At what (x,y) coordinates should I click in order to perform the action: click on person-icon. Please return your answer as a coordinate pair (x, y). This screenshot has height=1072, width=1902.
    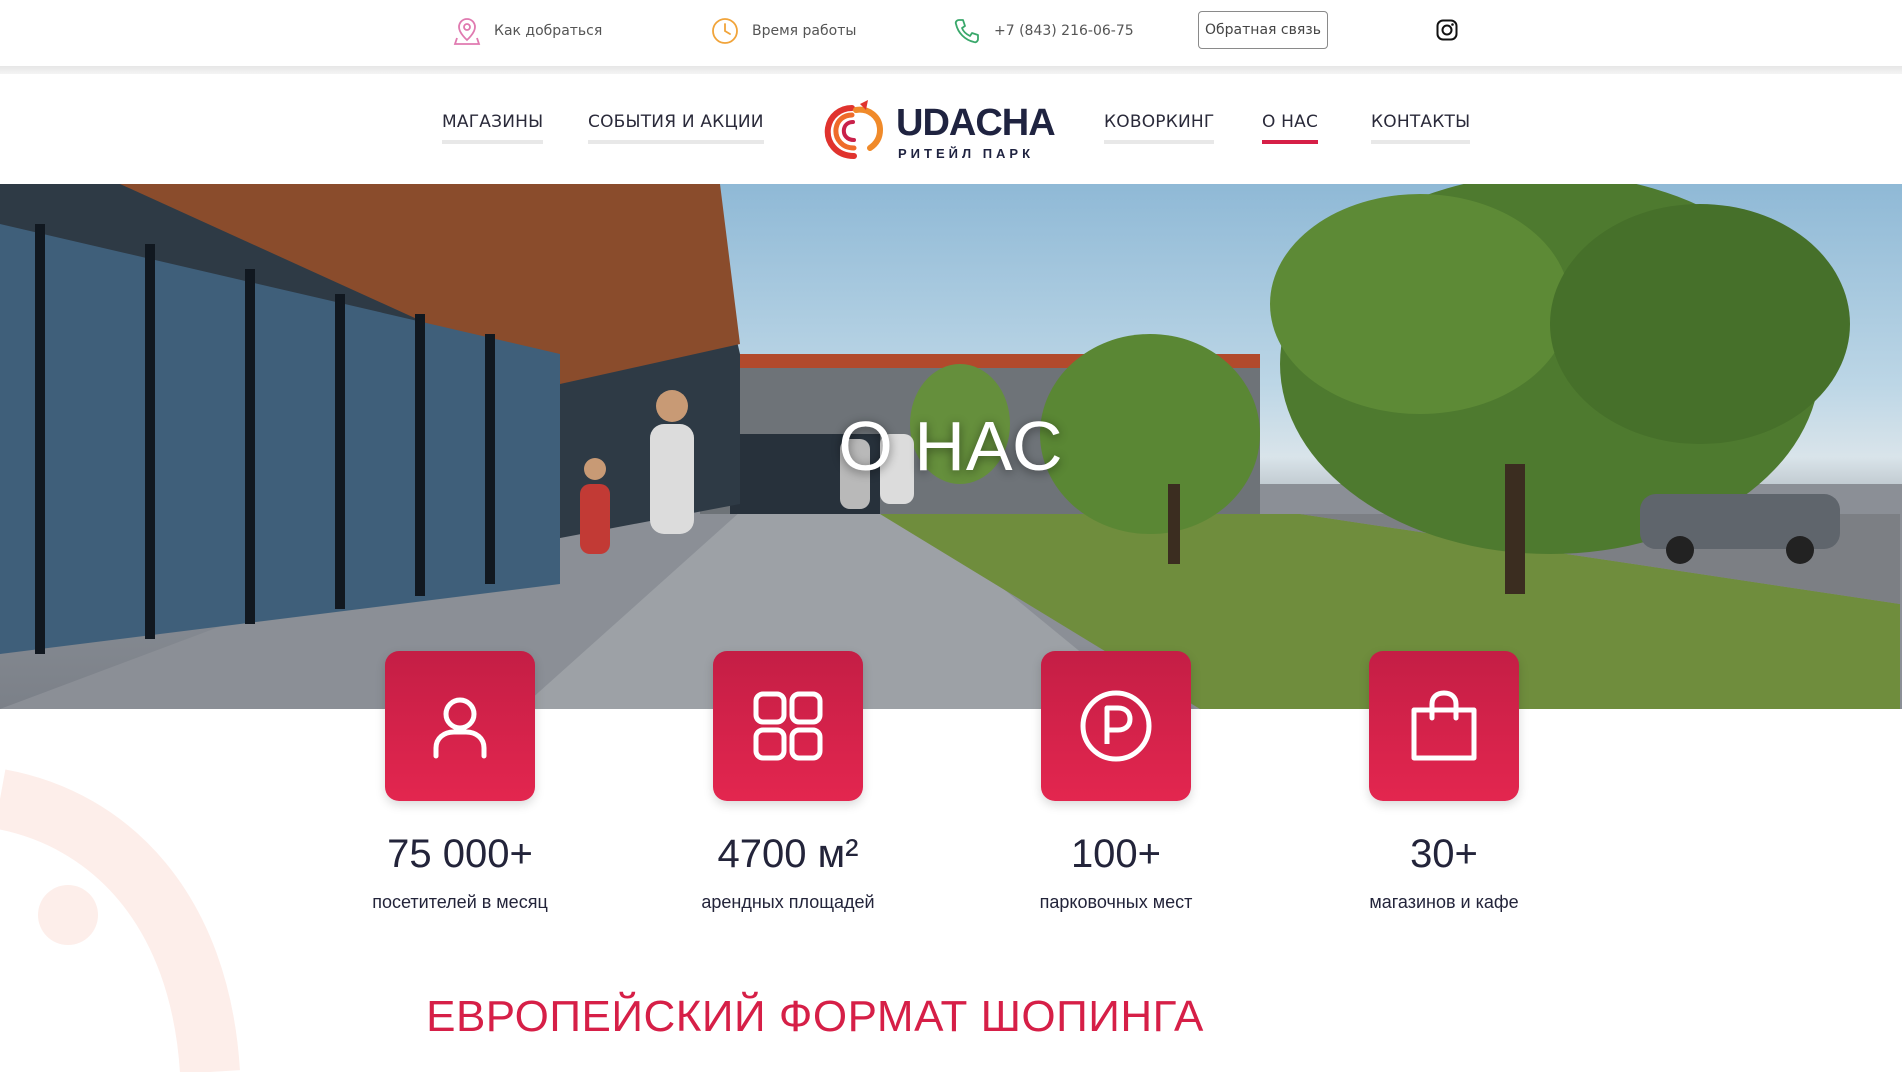
    Looking at the image, I should click on (460, 728).